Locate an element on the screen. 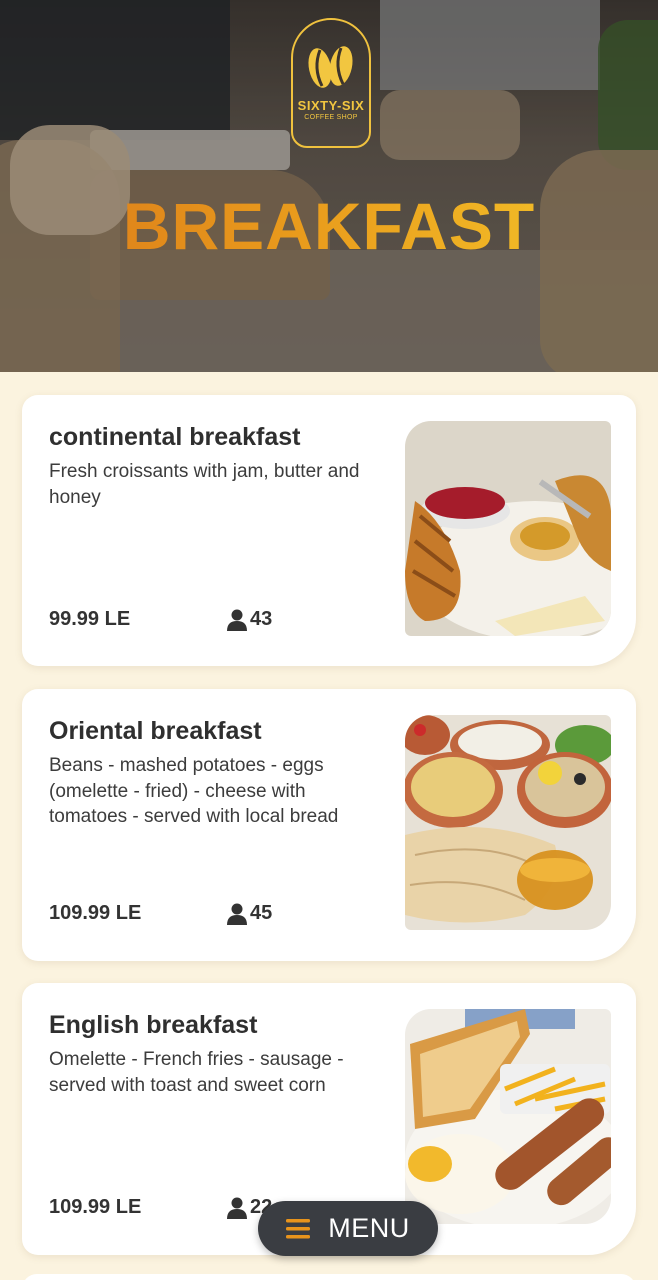  item-price: 99.99 LE is located at coordinates (90, 619).